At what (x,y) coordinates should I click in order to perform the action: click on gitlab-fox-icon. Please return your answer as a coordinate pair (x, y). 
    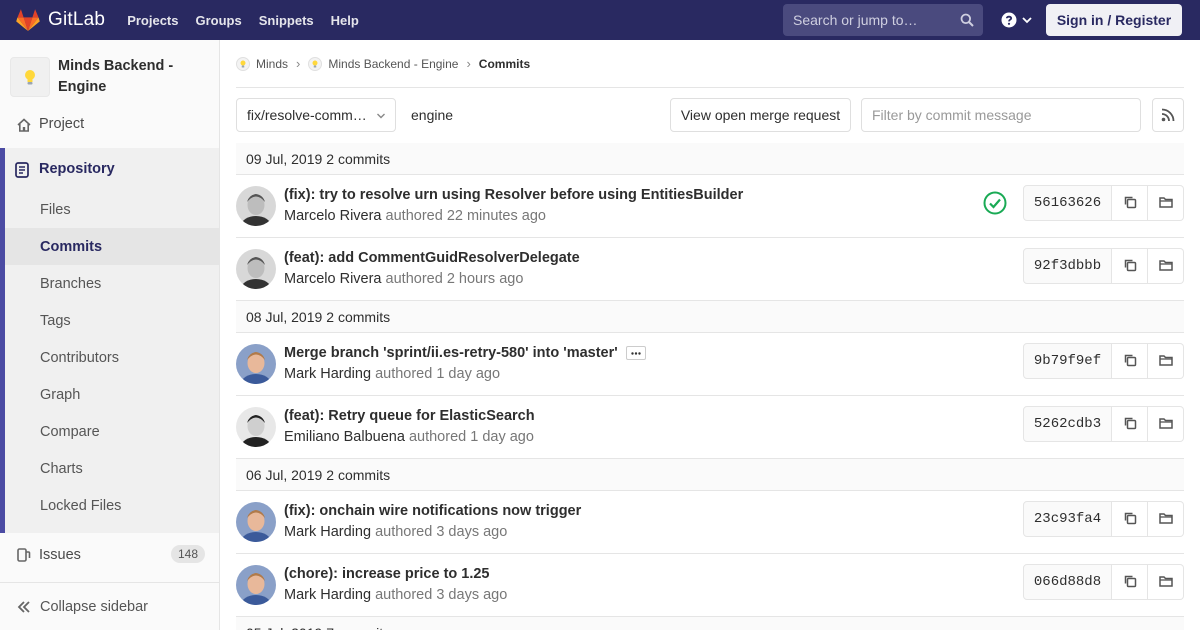
    Looking at the image, I should click on (28, 20).